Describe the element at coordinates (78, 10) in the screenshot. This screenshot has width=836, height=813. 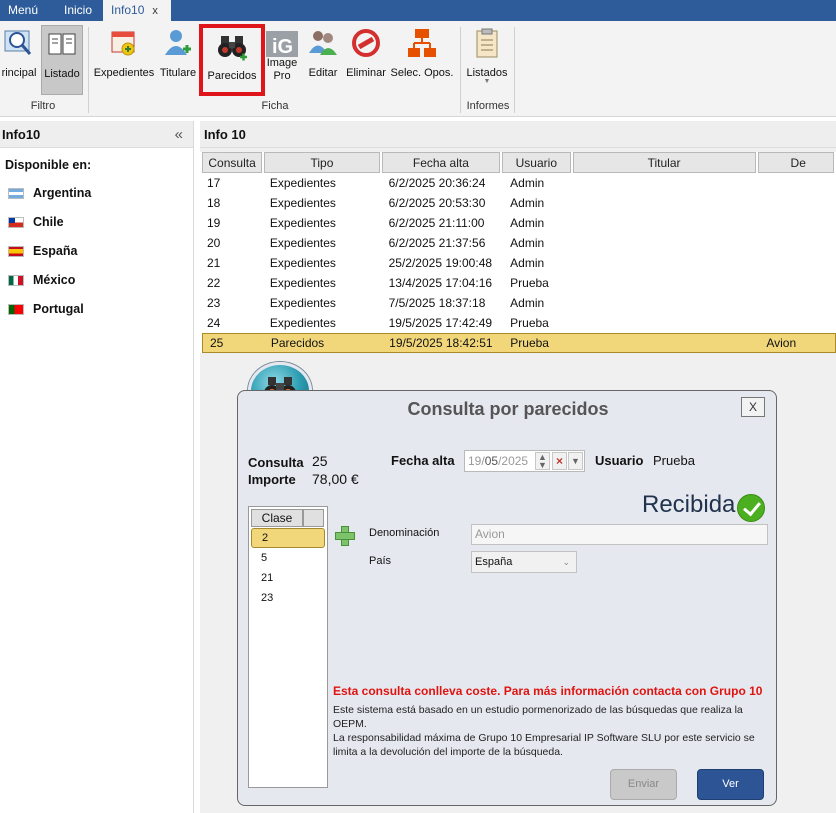
I see `inicio-tab: Inicio` at that location.